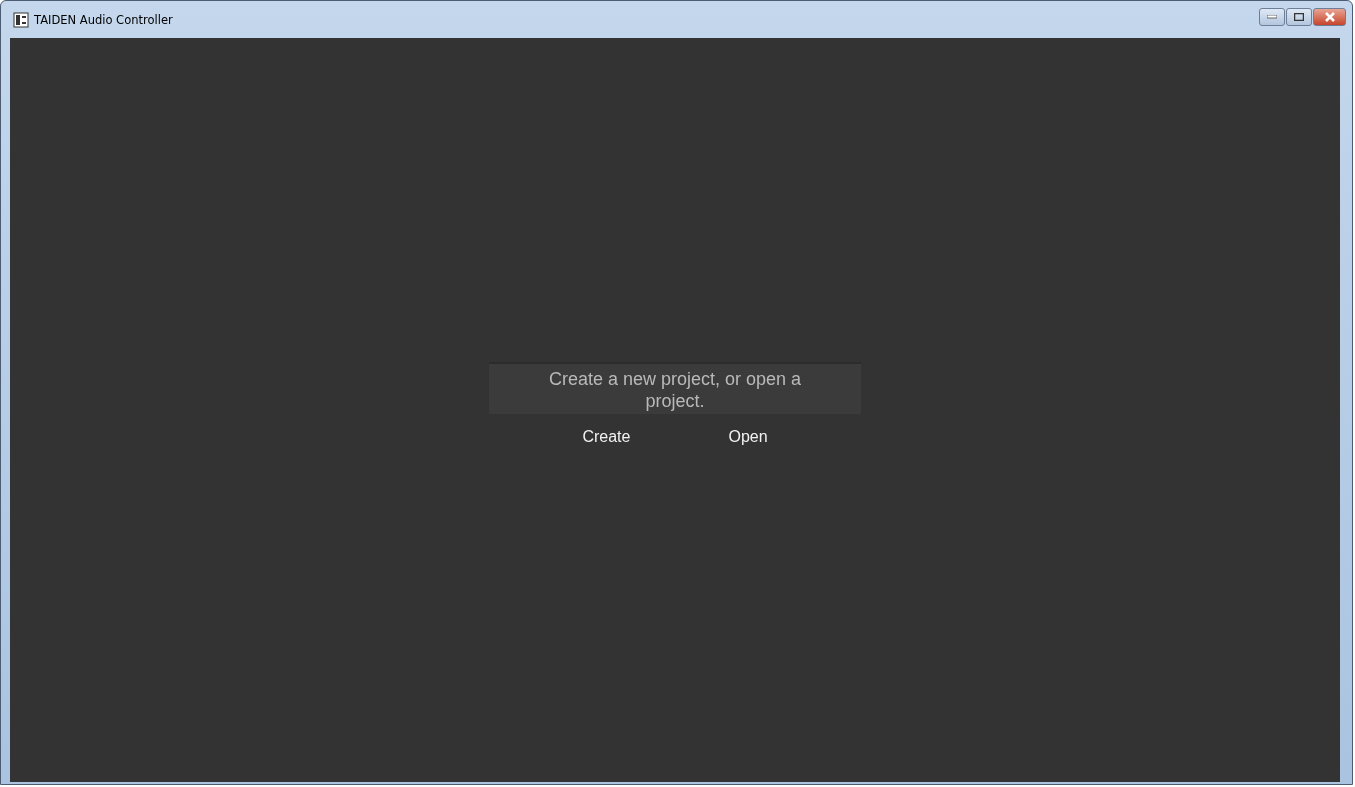 Image resolution: width=1355 pixels, height=787 pixels. Describe the element at coordinates (675, 388) in the screenshot. I see `prompt-message: Create a new project, or open a project.` at that location.